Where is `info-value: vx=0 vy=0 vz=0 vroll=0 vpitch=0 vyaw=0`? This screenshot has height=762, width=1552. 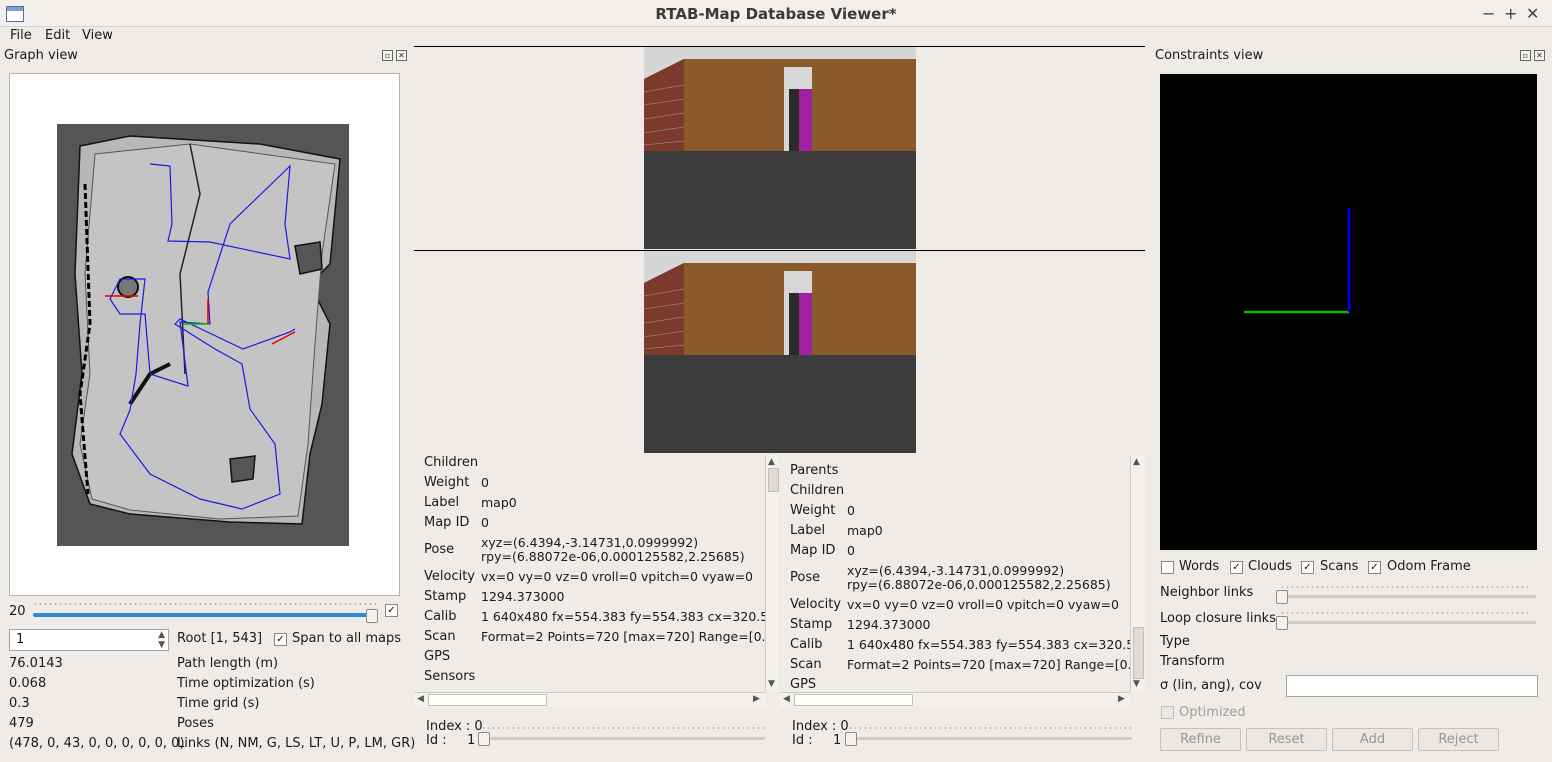 info-value: vx=0 vy=0 vz=0 vroll=0 vpitch=0 vyaw=0 is located at coordinates (983, 604).